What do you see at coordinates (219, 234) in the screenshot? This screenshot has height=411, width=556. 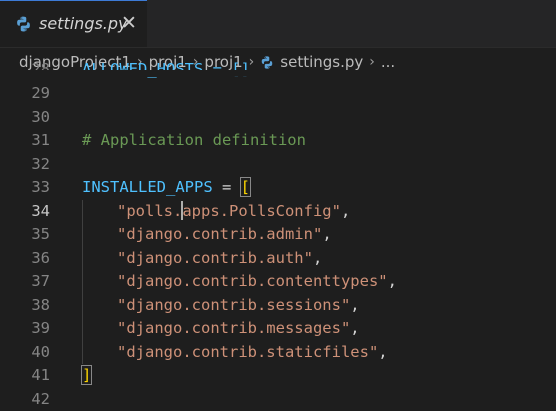 I see `string-token: "django.contrib.admin"` at bounding box center [219, 234].